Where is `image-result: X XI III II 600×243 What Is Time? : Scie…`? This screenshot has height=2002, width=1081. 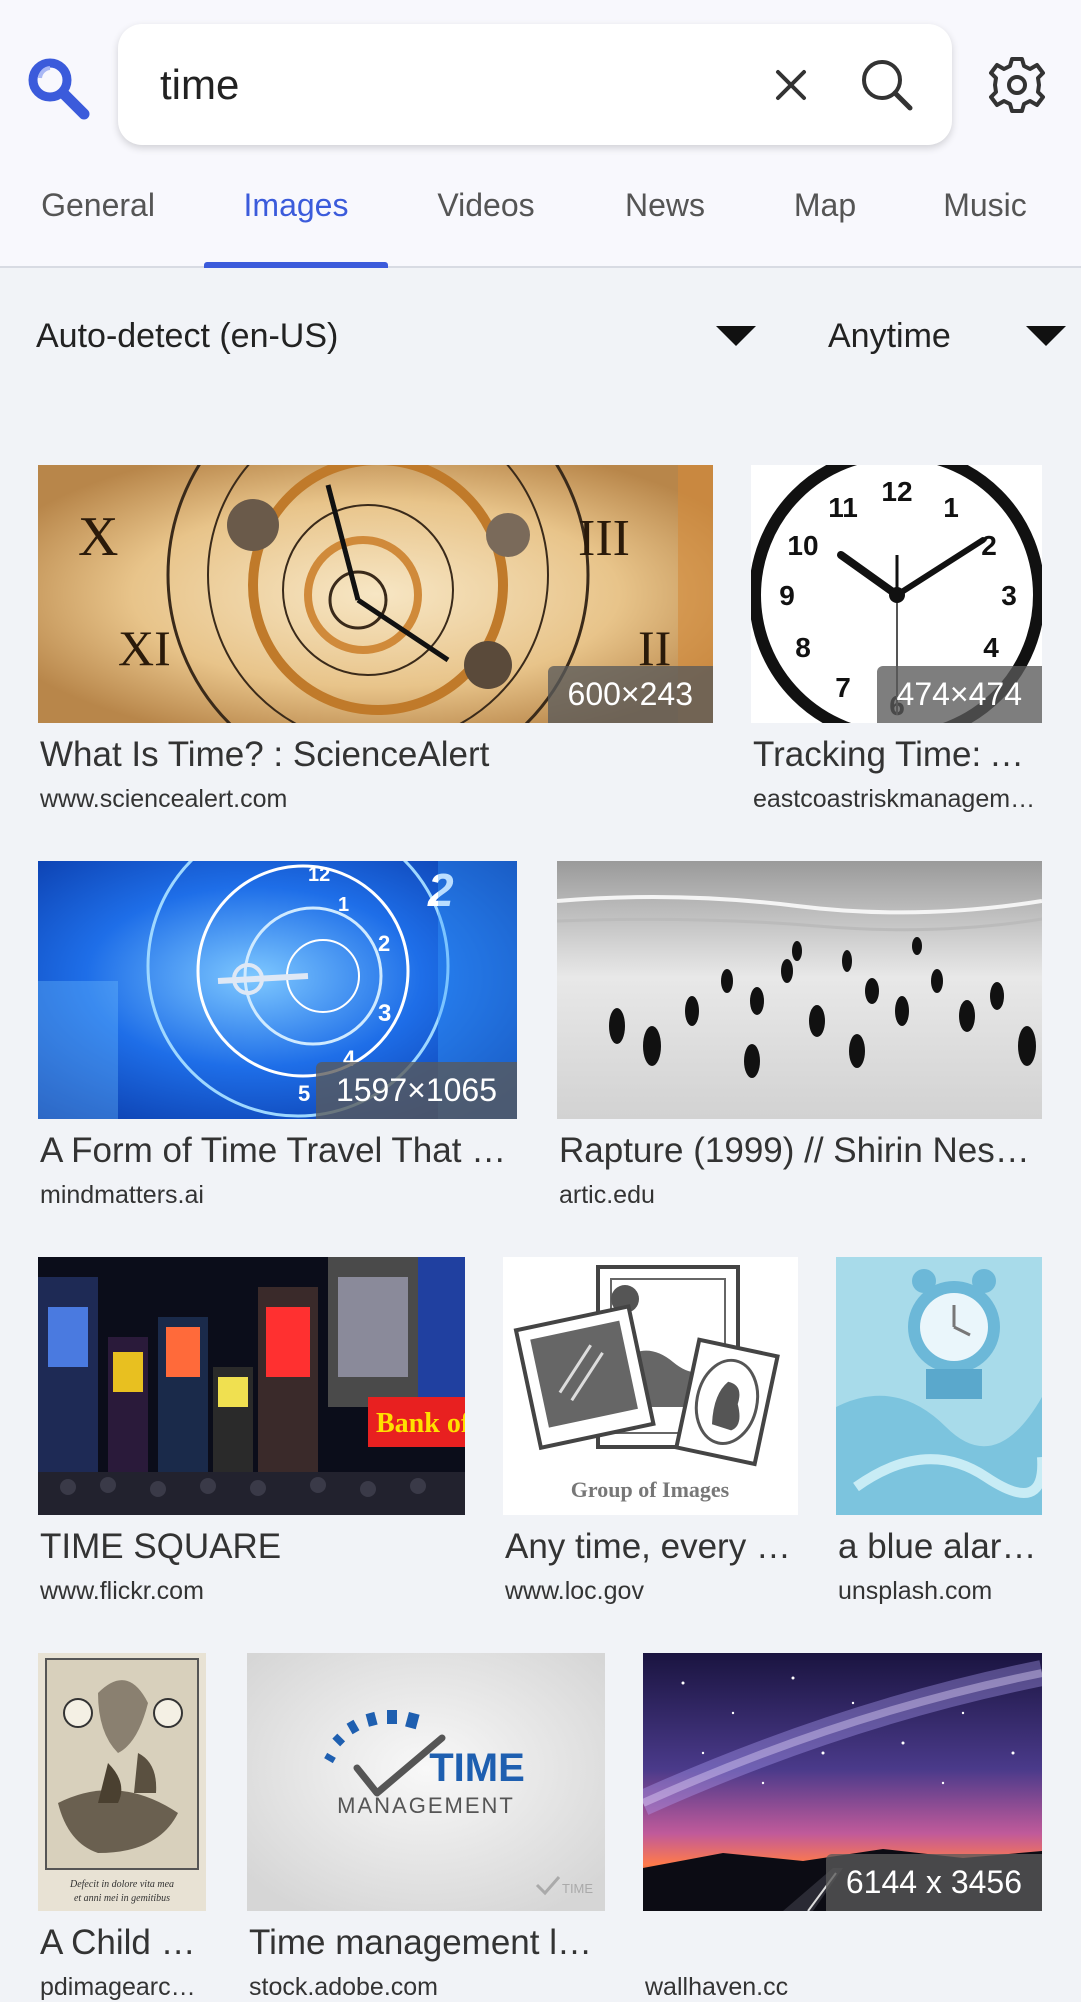
image-result: X XI III II 600×243 What Is Time? : Scie… is located at coordinates (375, 645).